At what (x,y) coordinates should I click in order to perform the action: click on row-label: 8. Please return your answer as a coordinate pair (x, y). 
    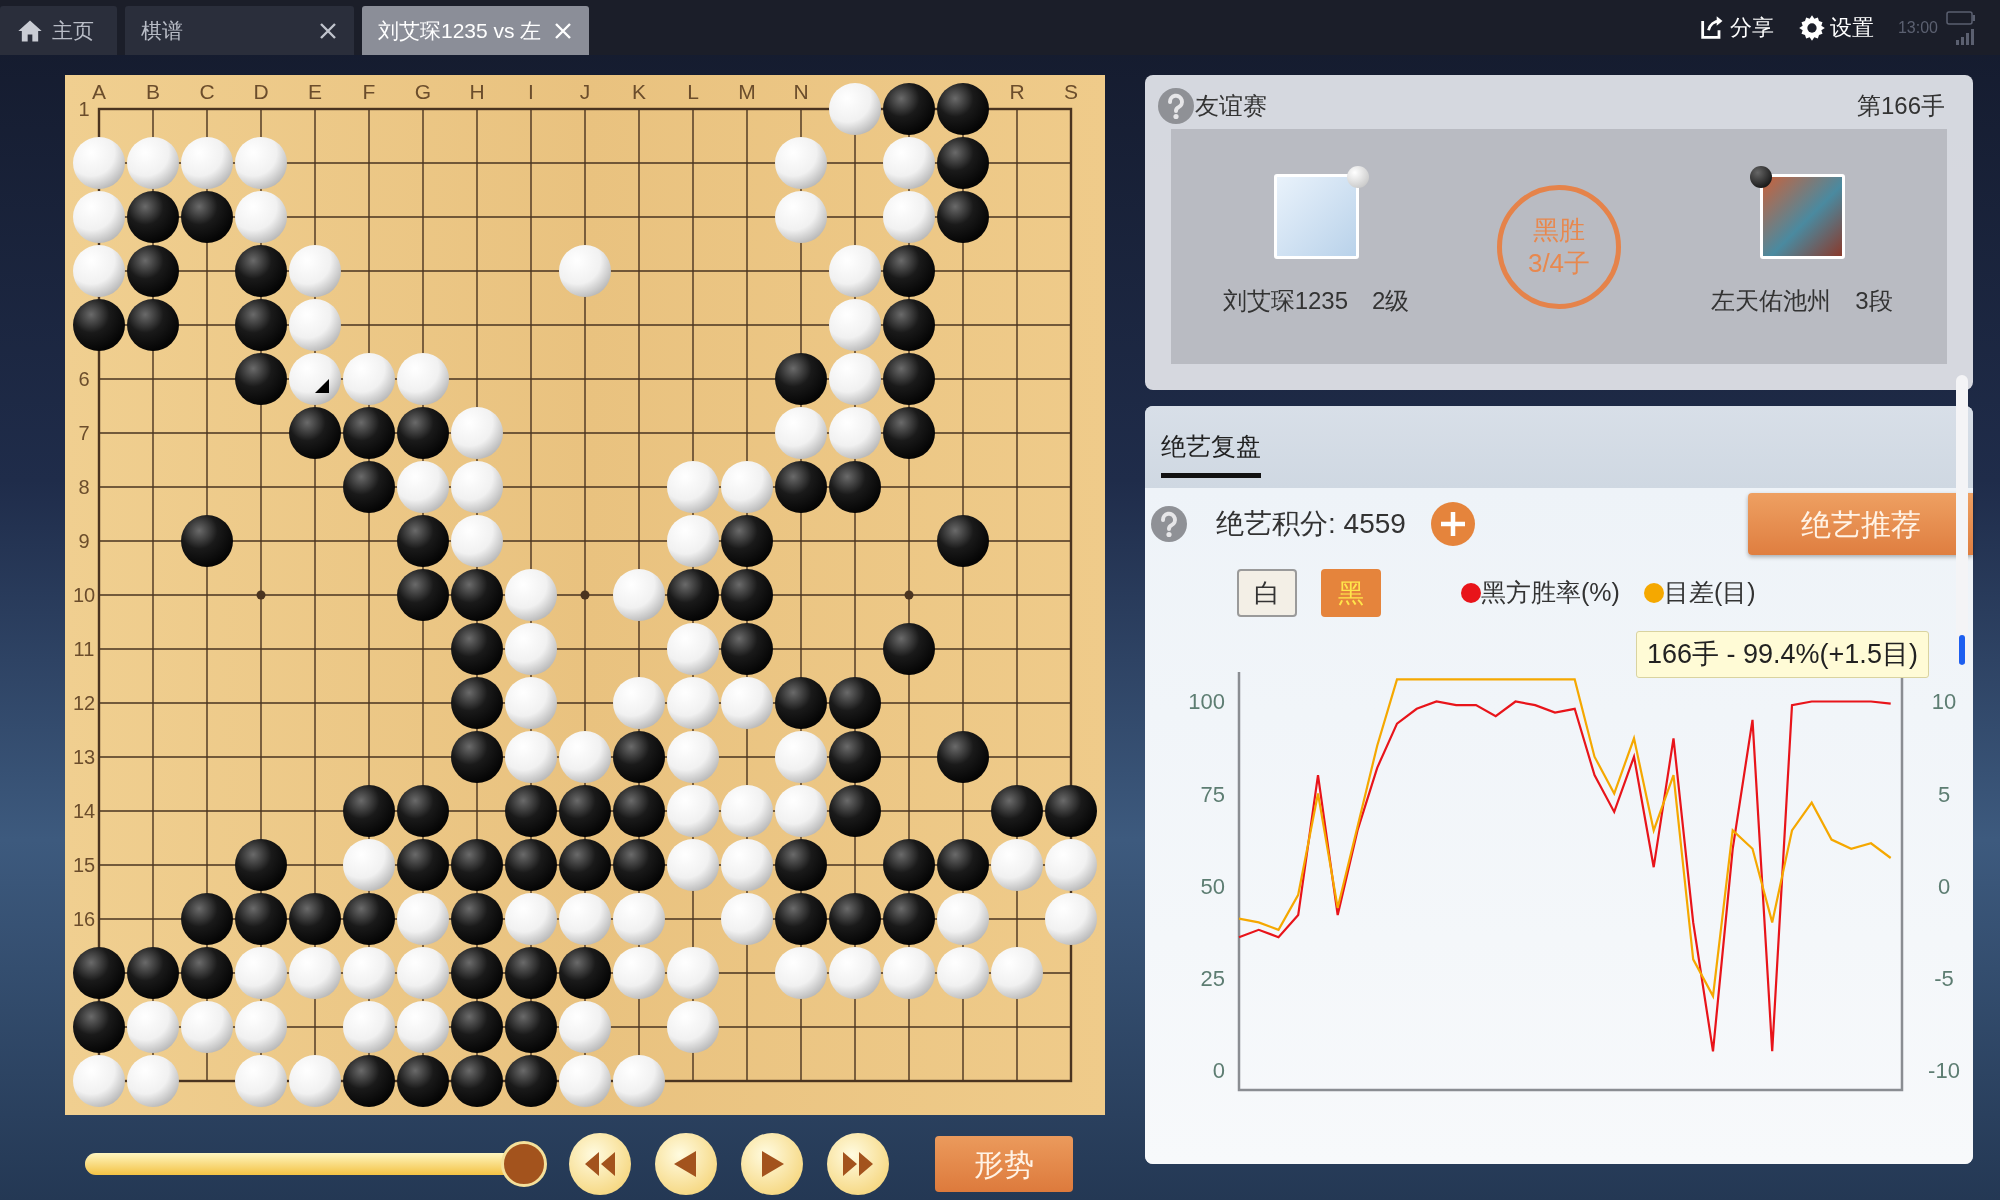
    Looking at the image, I should click on (84, 487).